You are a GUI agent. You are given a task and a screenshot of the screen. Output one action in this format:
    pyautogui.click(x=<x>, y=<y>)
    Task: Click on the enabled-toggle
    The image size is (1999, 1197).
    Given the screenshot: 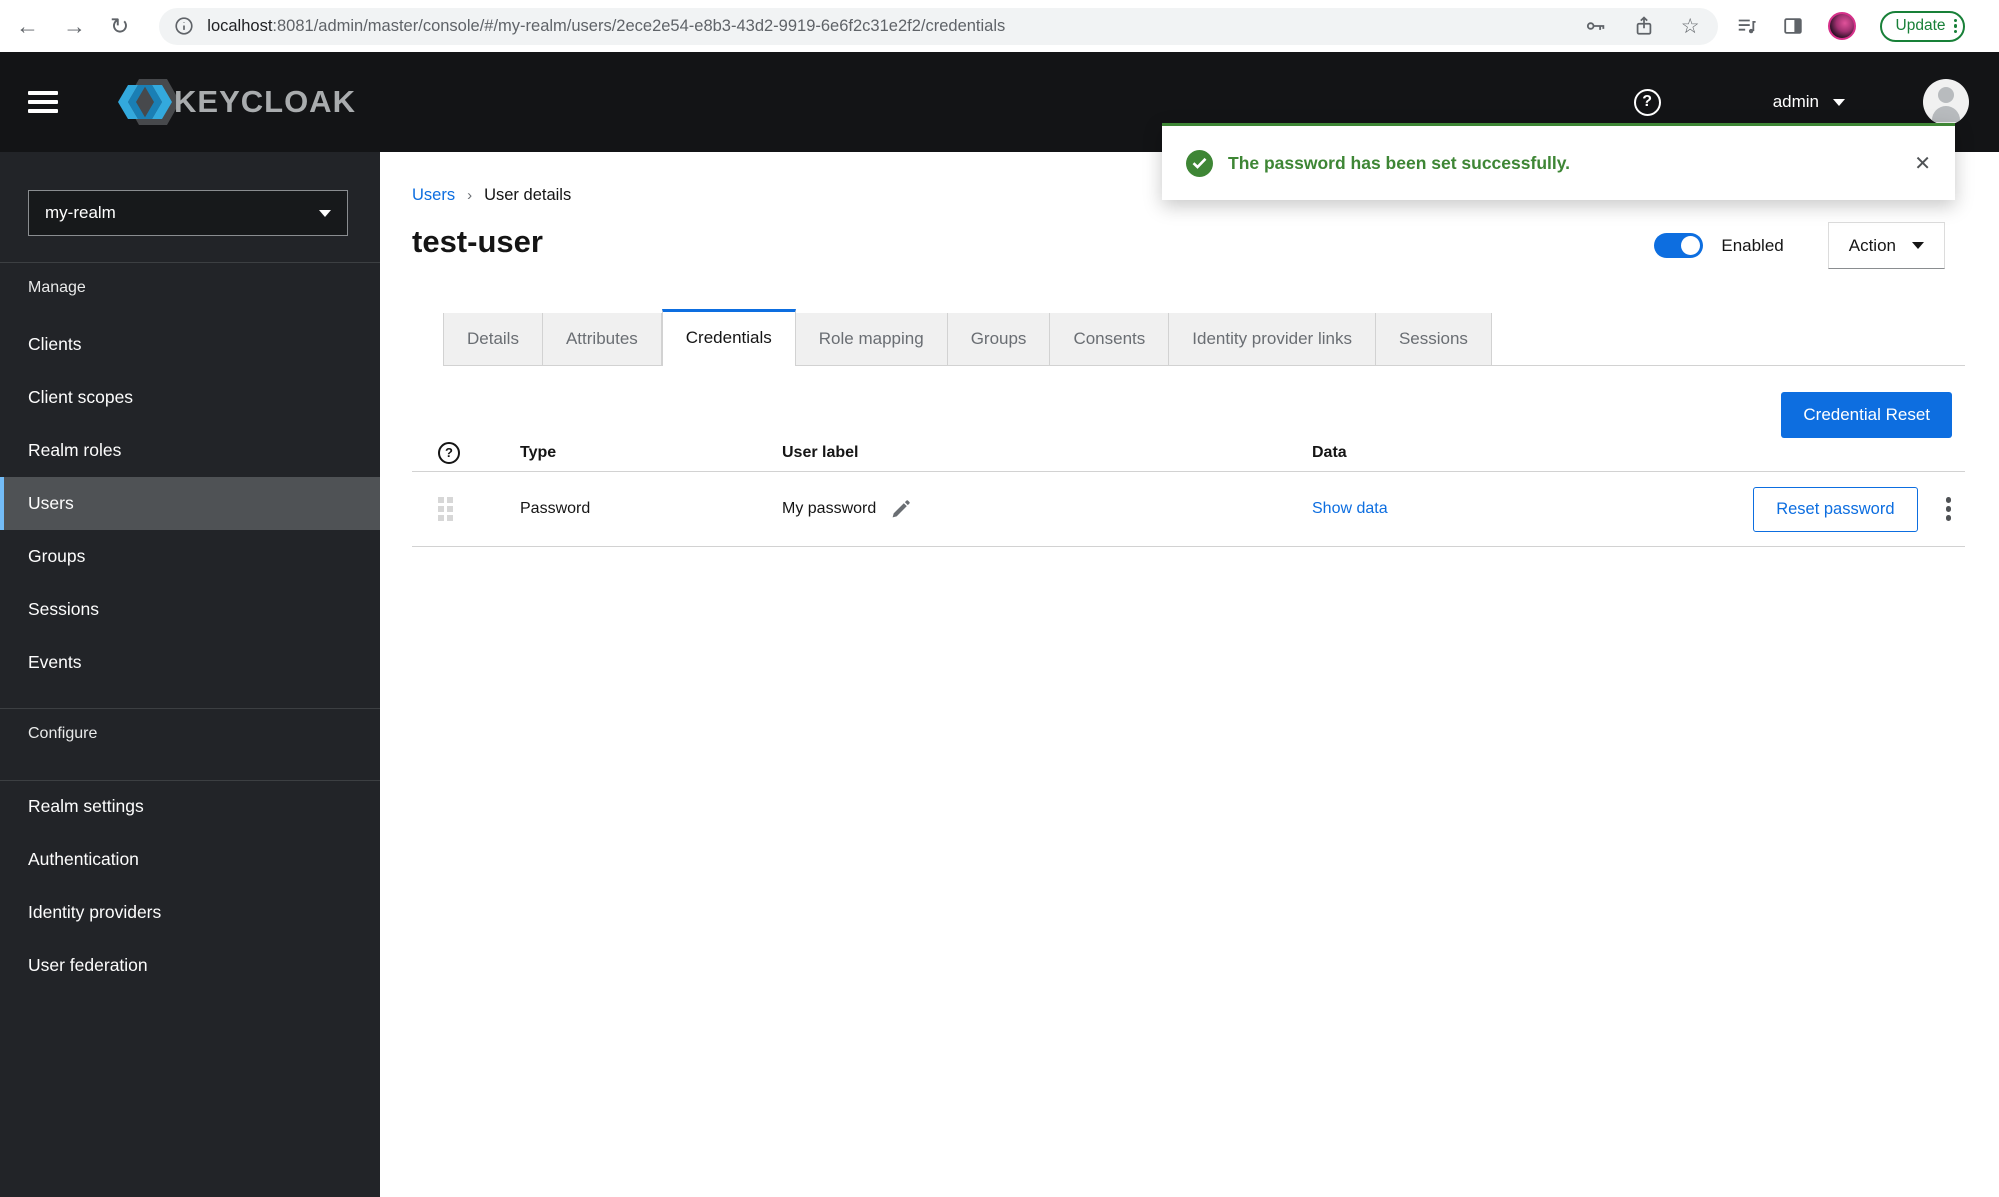 What is the action you would take?
    pyautogui.click(x=1679, y=245)
    